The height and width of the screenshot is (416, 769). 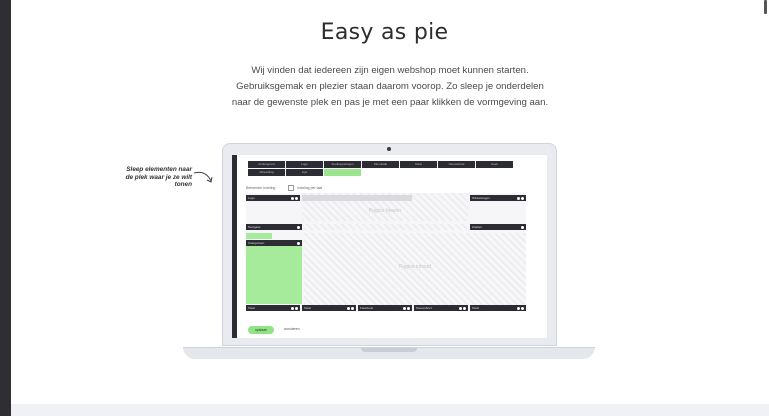 I want to click on footer-block-4-label: Nieuwsbrief, so click(x=424, y=308).